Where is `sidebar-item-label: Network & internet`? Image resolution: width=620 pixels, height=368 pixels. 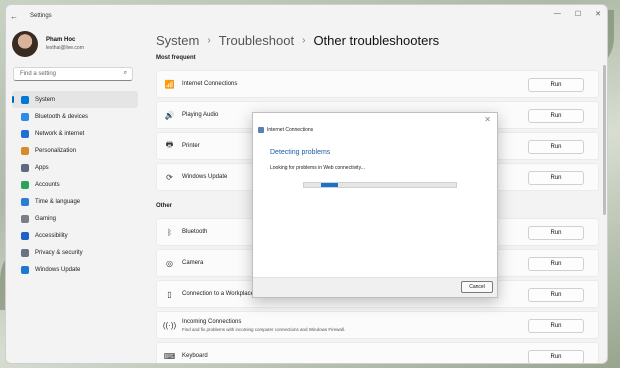
sidebar-item-label: Network & internet is located at coordinates (60, 133).